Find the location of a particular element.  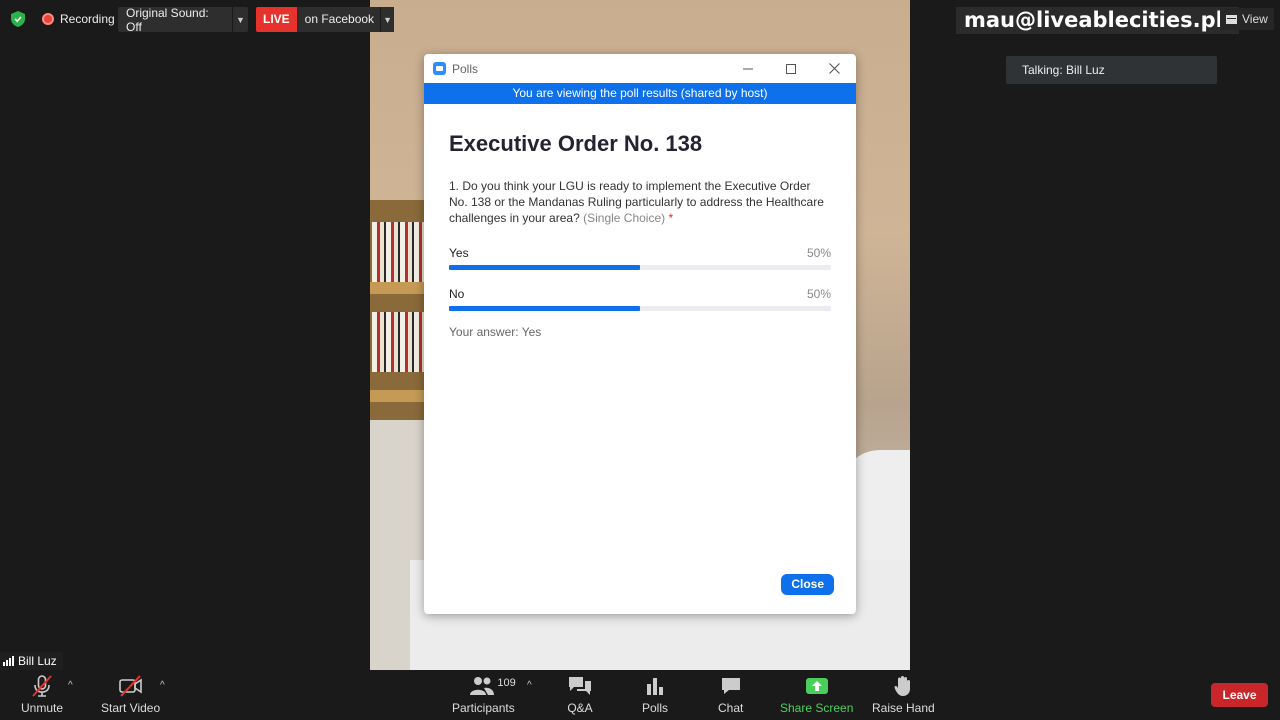

close-icon is located at coordinates (834, 68).